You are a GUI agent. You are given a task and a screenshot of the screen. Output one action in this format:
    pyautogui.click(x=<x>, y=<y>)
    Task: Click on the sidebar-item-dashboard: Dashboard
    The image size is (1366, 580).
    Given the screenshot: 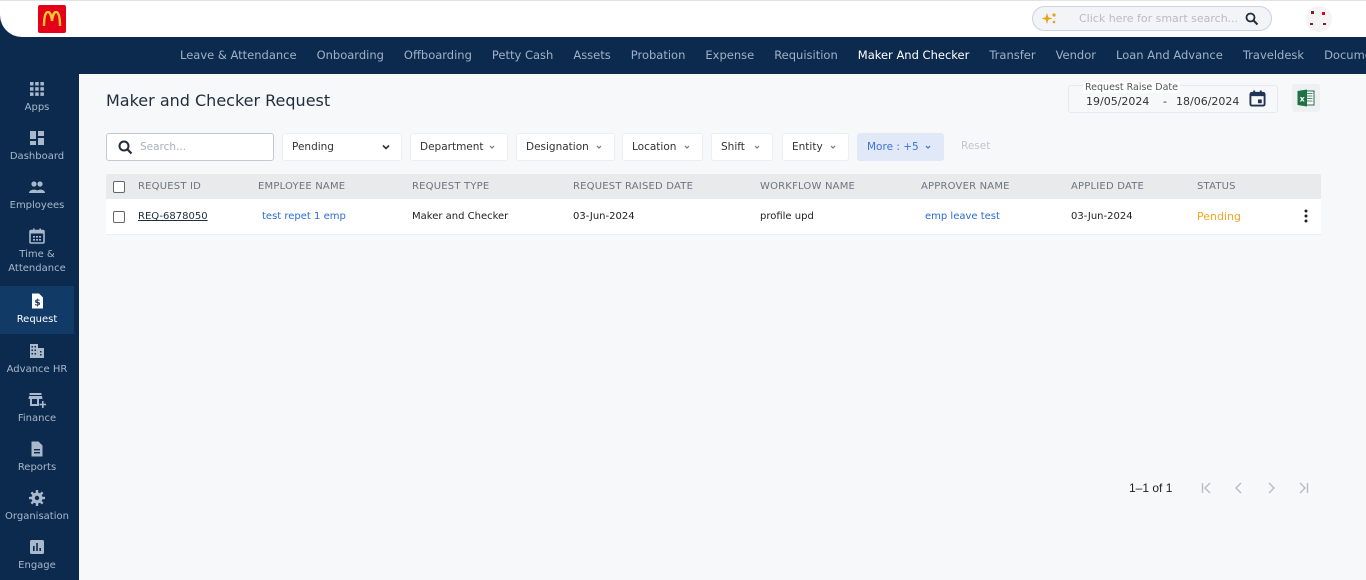 What is the action you would take?
    pyautogui.click(x=37, y=146)
    